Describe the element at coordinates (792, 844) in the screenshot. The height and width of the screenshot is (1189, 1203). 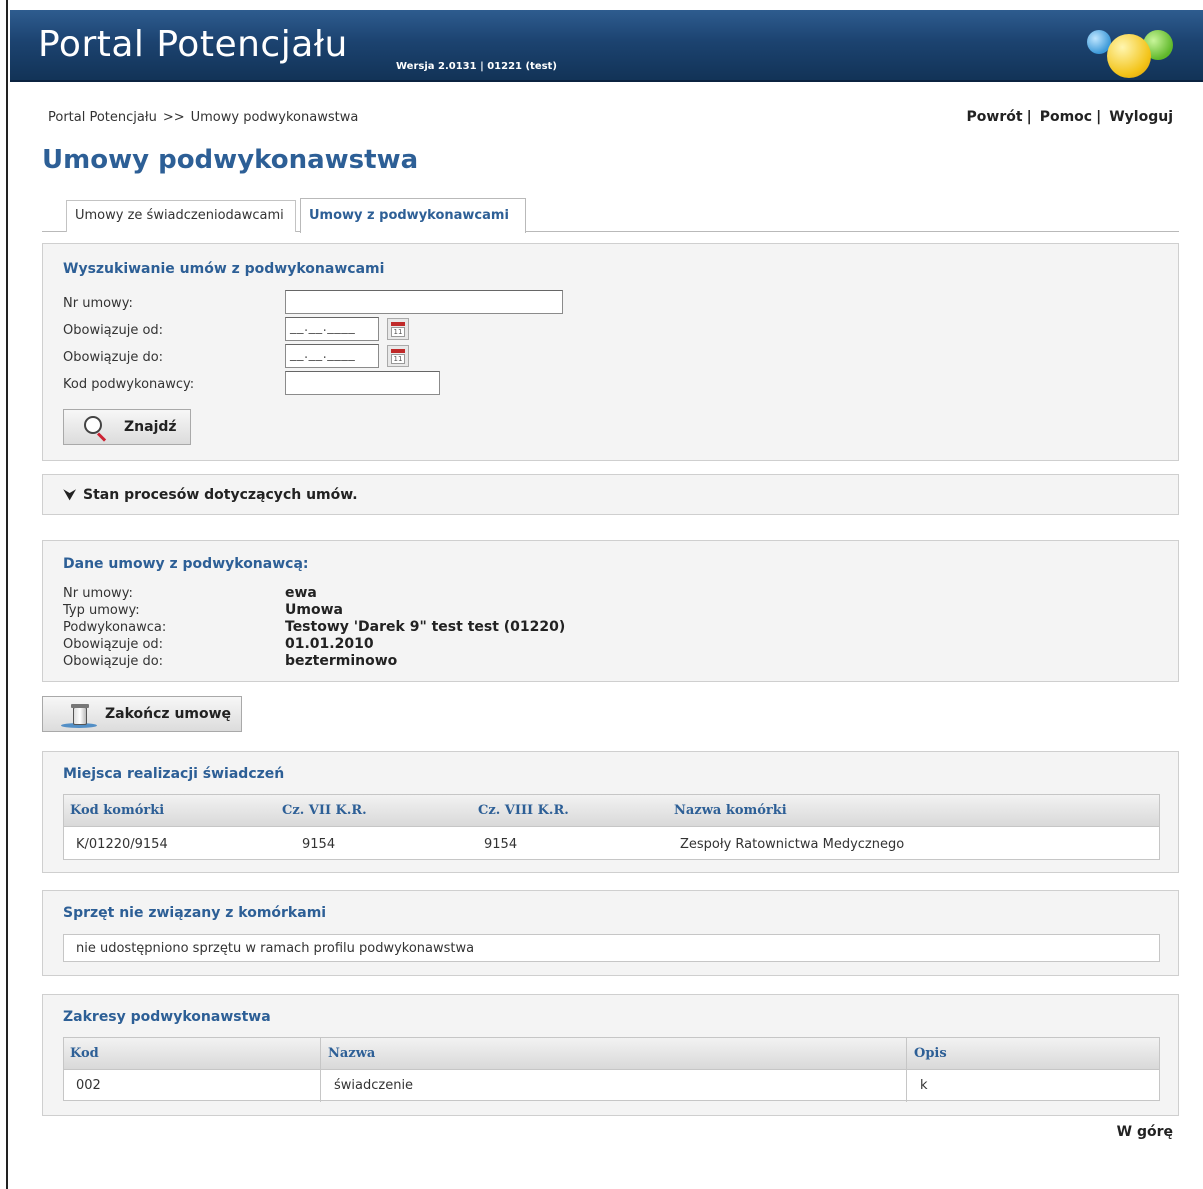
I see `table-cell: Zespoły Ratownictwa Medycznego` at that location.